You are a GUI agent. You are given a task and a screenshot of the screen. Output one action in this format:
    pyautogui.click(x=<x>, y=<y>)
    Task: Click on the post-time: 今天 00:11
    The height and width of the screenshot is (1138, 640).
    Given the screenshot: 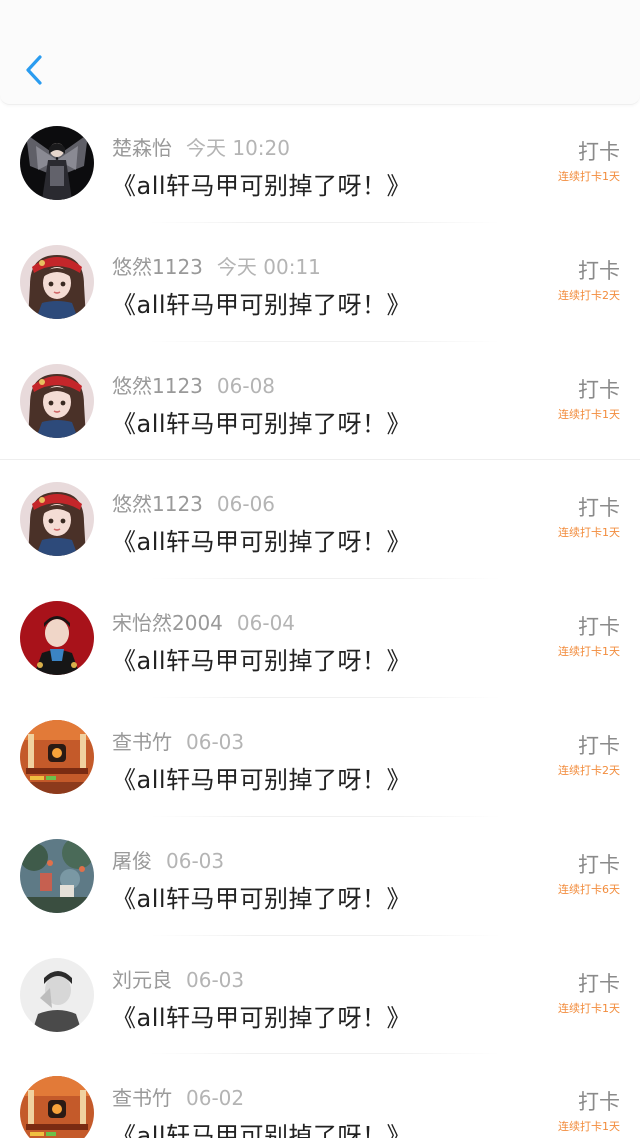 What is the action you would take?
    pyautogui.click(x=268, y=266)
    